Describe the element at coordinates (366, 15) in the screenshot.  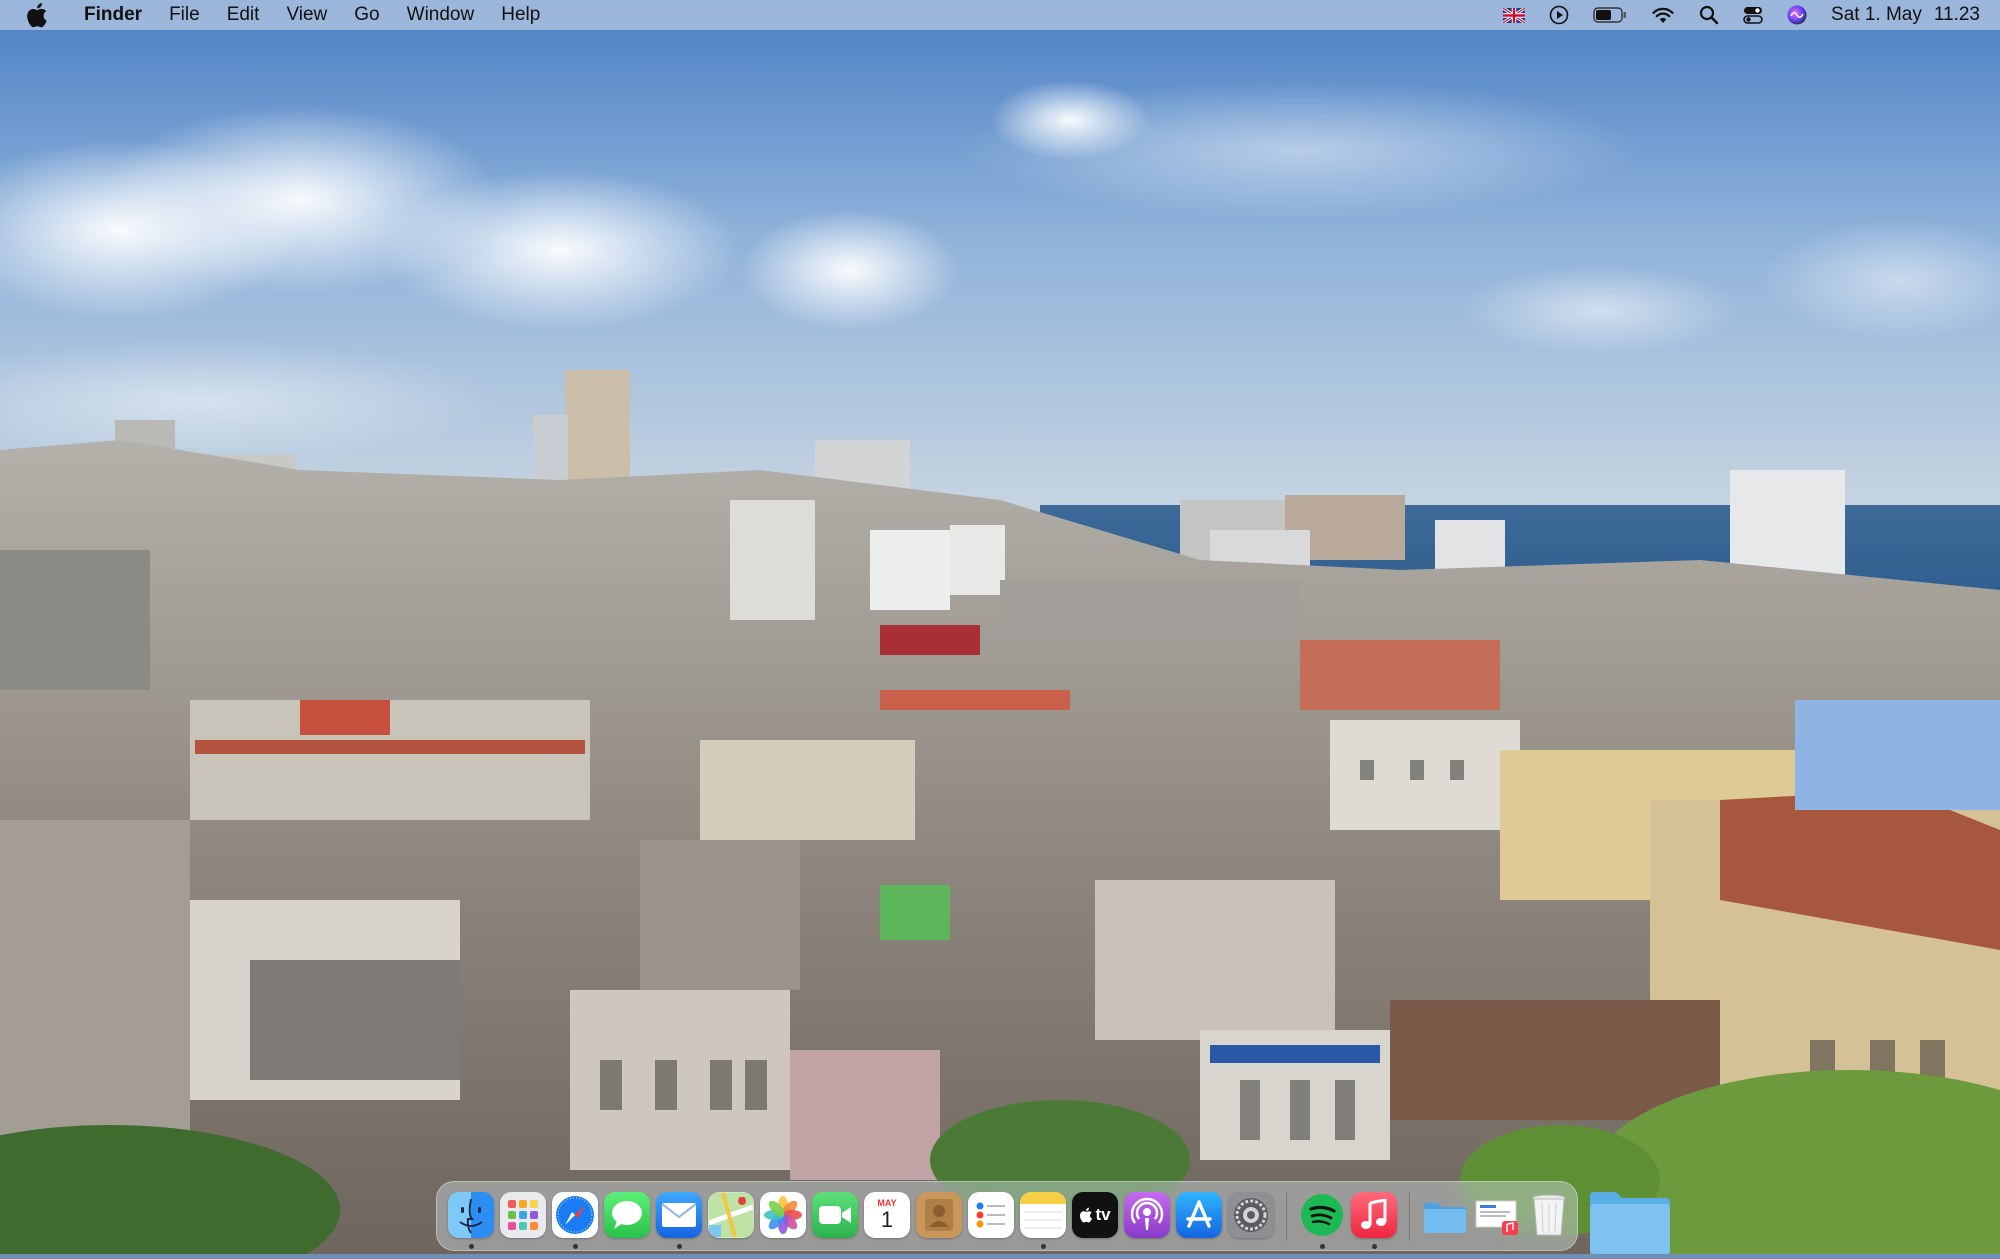
I see `menu-go: Go` at that location.